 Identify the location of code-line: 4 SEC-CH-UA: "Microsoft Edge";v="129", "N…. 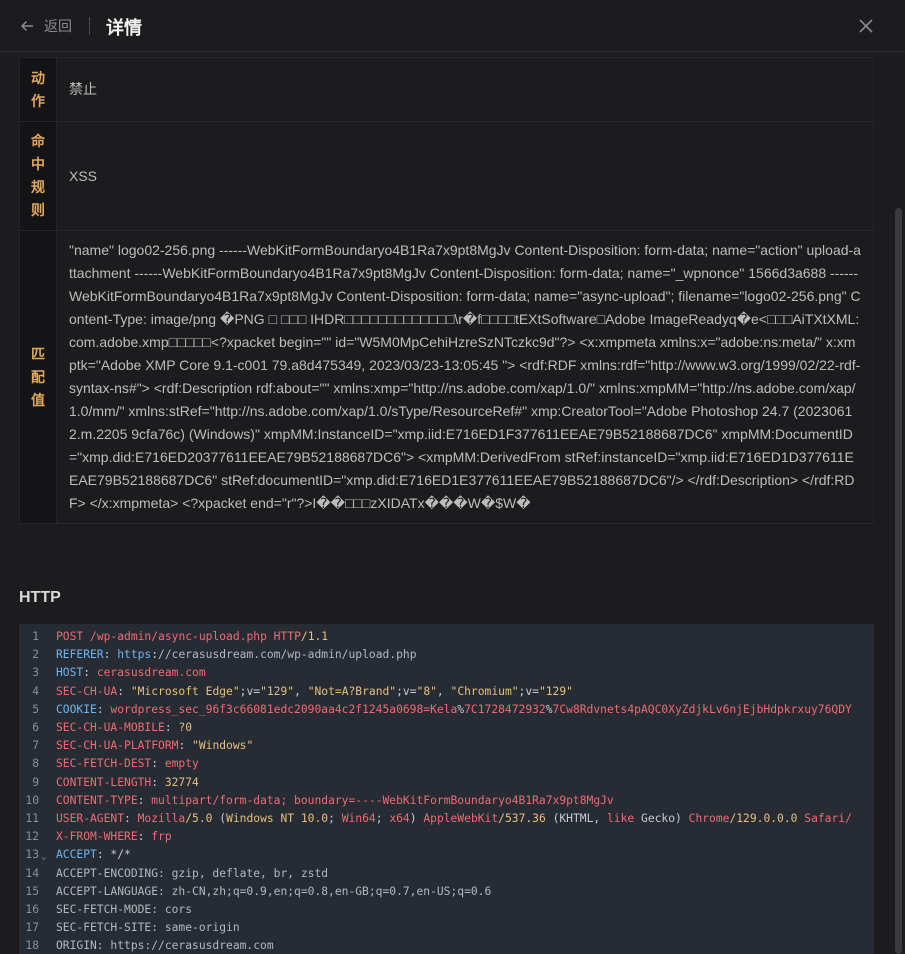
(446, 692).